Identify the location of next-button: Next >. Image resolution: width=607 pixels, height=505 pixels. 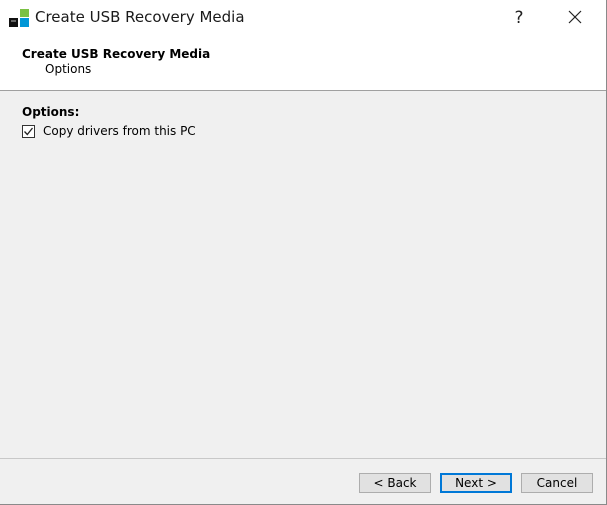
(476, 483).